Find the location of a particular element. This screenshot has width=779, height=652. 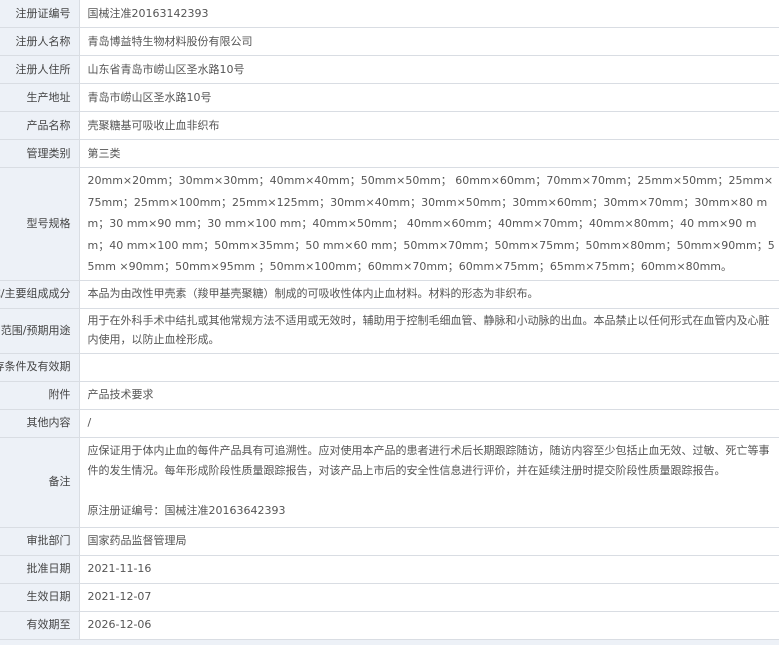

label-intended-use: 适用范围/预期用途 is located at coordinates (40, 331).